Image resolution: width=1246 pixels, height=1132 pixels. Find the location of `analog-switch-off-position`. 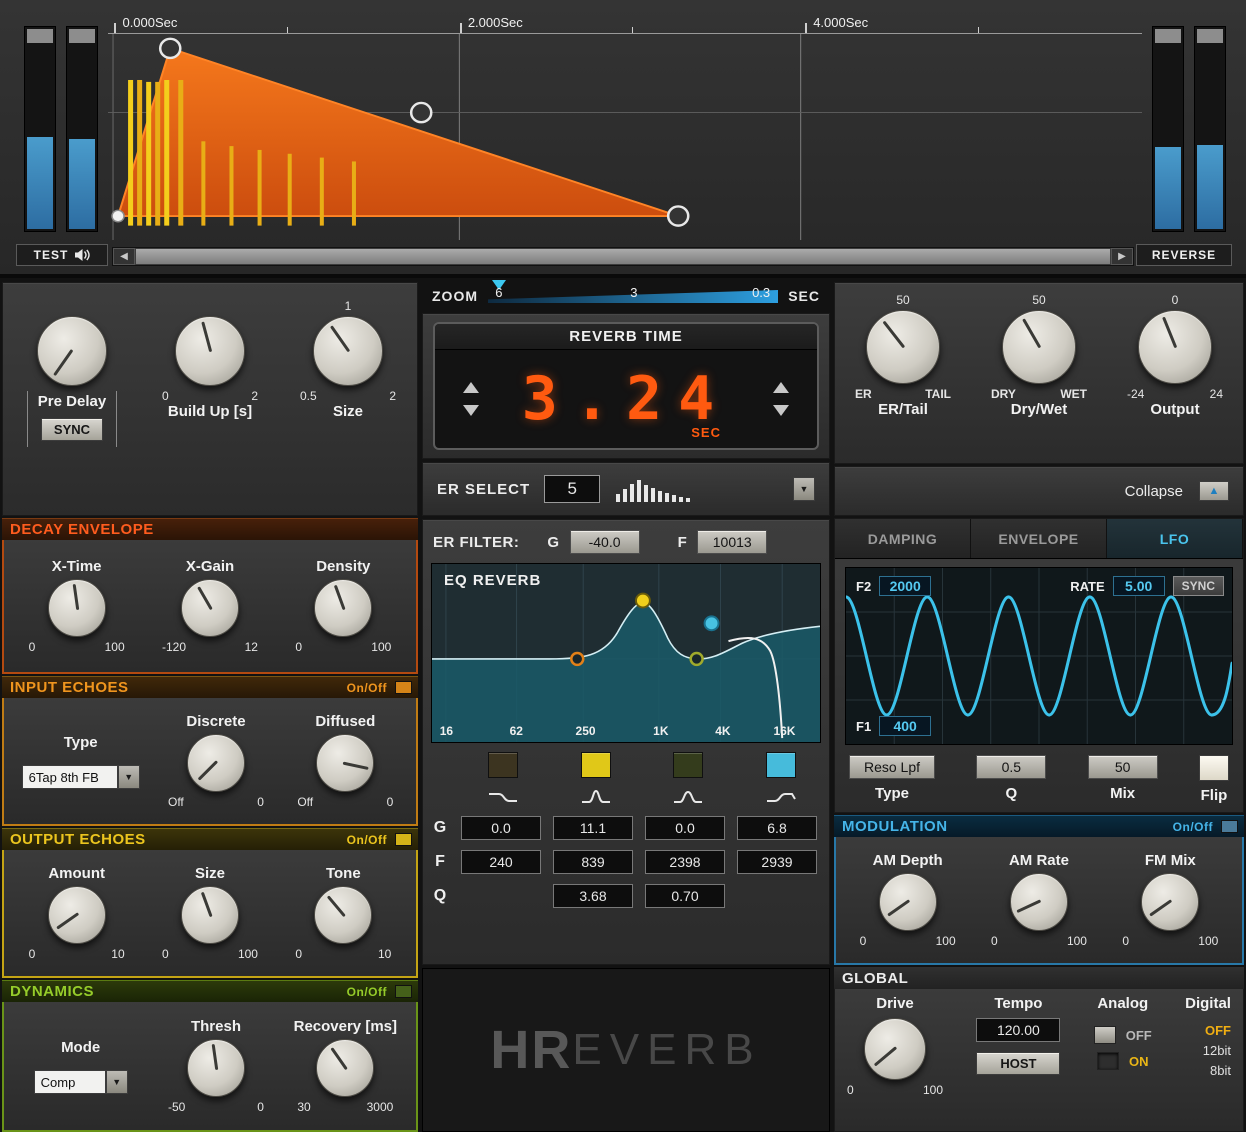

analog-switch-off-position is located at coordinates (1104, 1035).